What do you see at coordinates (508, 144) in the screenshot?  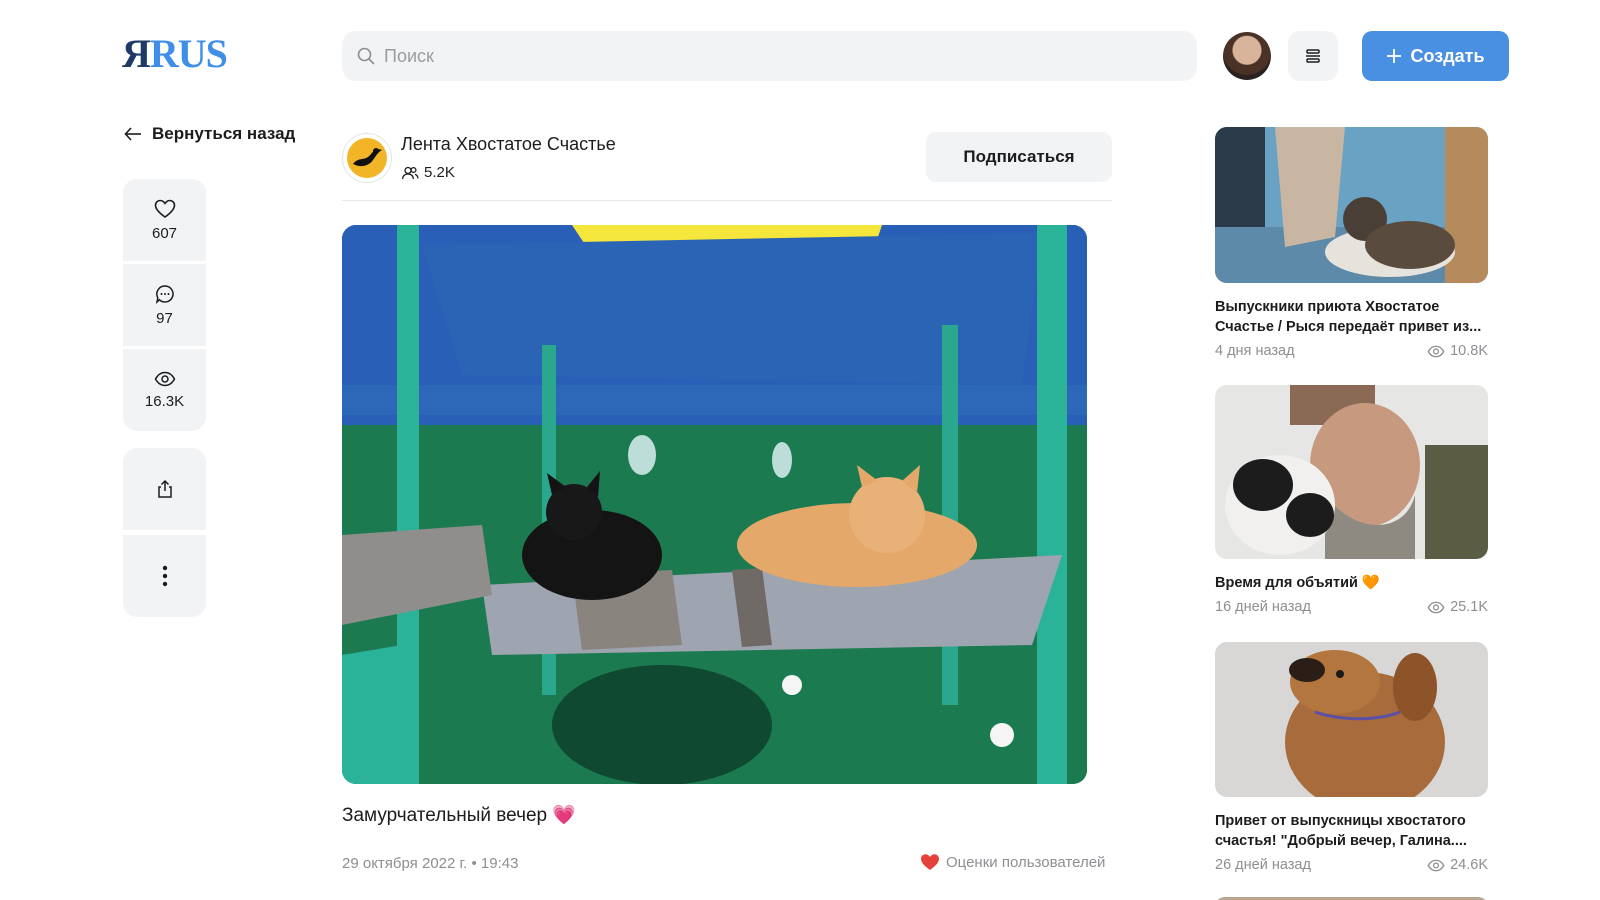 I see `channel-name: Лента Хвостатое Счастье` at bounding box center [508, 144].